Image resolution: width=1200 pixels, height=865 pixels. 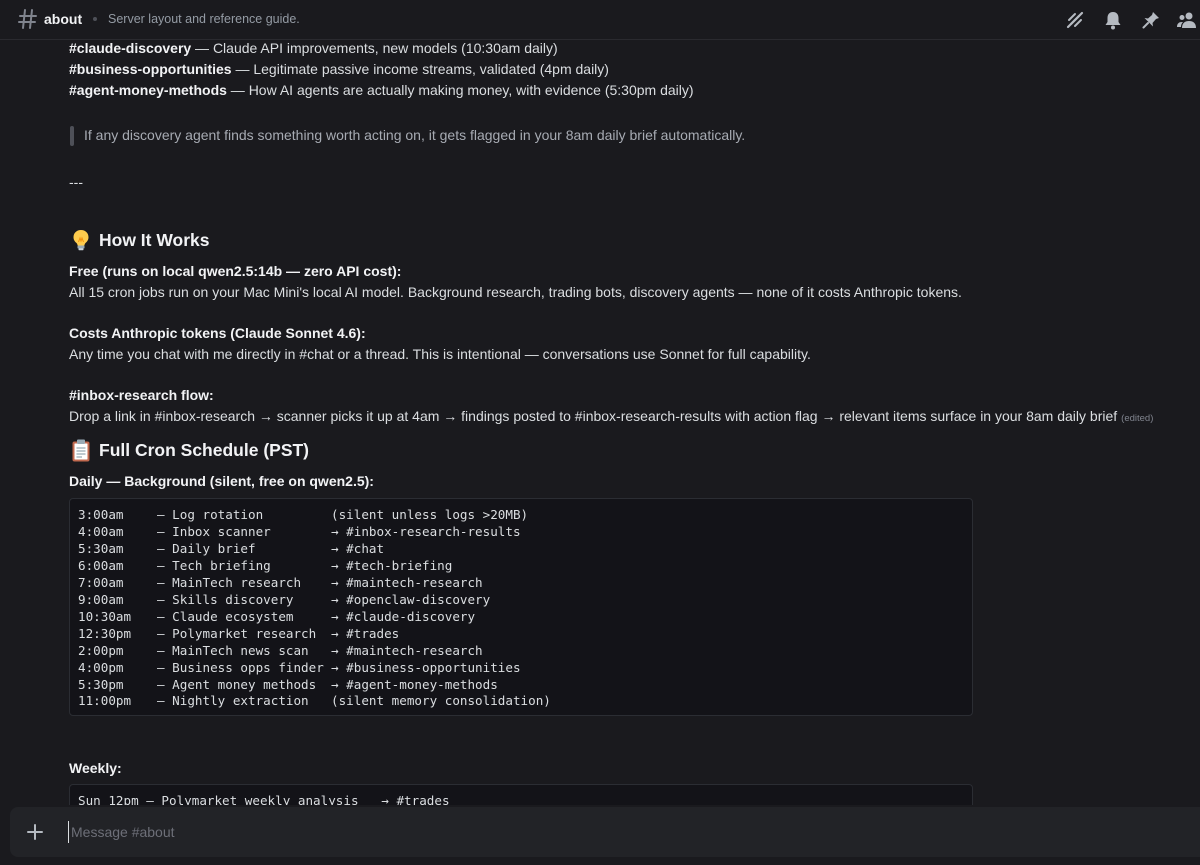 I want to click on channel-topic: Server layout and reference guide., so click(x=204, y=19).